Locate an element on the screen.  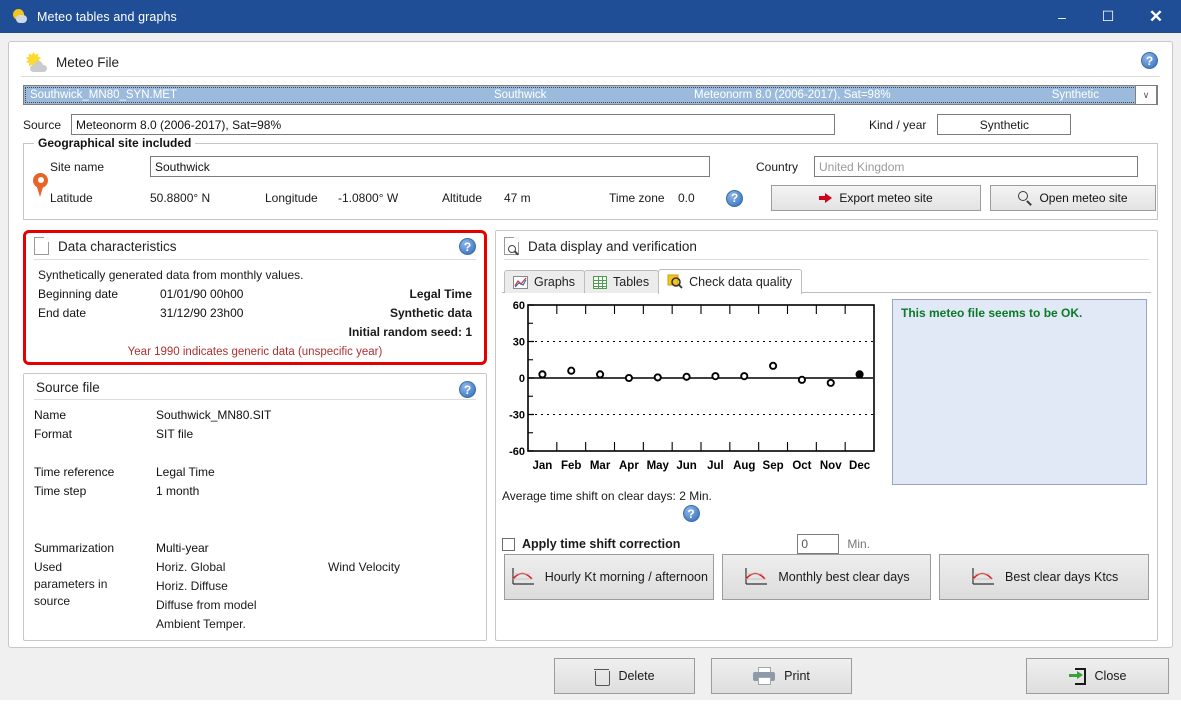
end-date-row: End date 31/12/90 23h00 Synthetic data is located at coordinates (255, 313).